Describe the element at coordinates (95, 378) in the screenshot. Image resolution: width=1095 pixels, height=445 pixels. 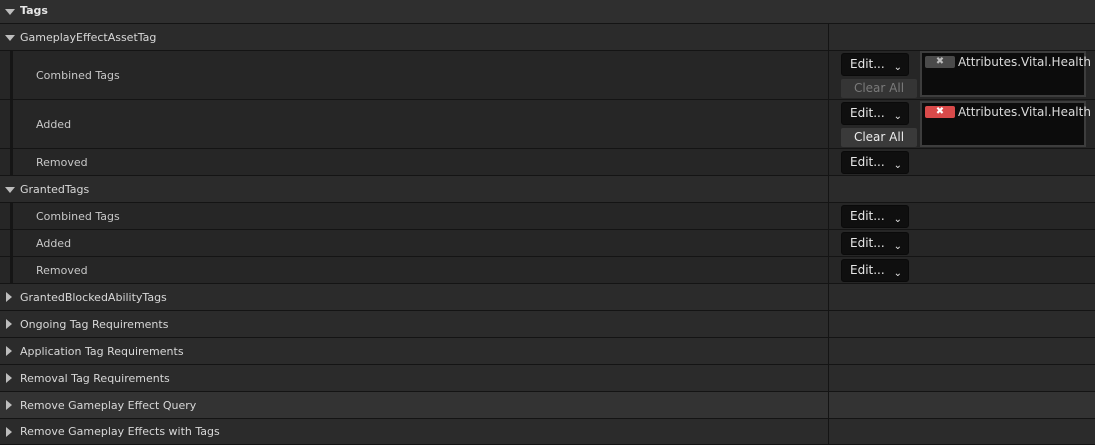
I see `category-label: Removal Tag Requirements` at that location.